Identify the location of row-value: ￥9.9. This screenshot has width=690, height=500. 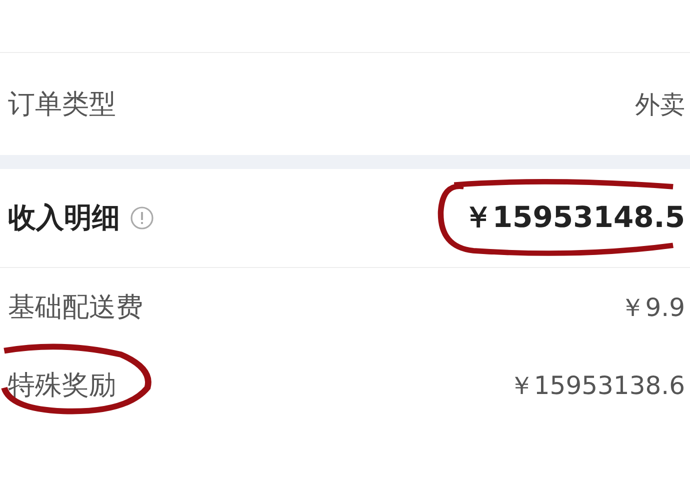
(652, 308).